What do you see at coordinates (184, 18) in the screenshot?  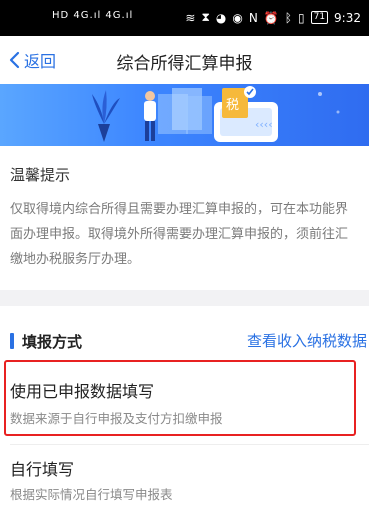 I see `status-bar: HD 4G.ıl 4G.ıl ≋ ⧗ ◕ ◉ N ⏰ ᛒ ▯ 71 9:32` at bounding box center [184, 18].